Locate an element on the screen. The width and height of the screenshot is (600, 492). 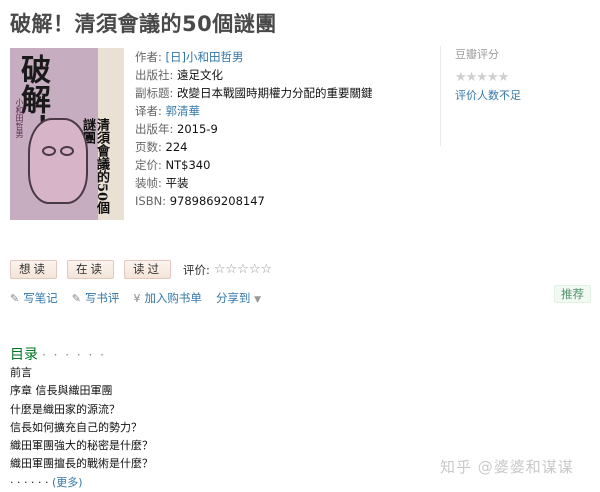
isbn-value: 9789869208147 is located at coordinates (217, 201).